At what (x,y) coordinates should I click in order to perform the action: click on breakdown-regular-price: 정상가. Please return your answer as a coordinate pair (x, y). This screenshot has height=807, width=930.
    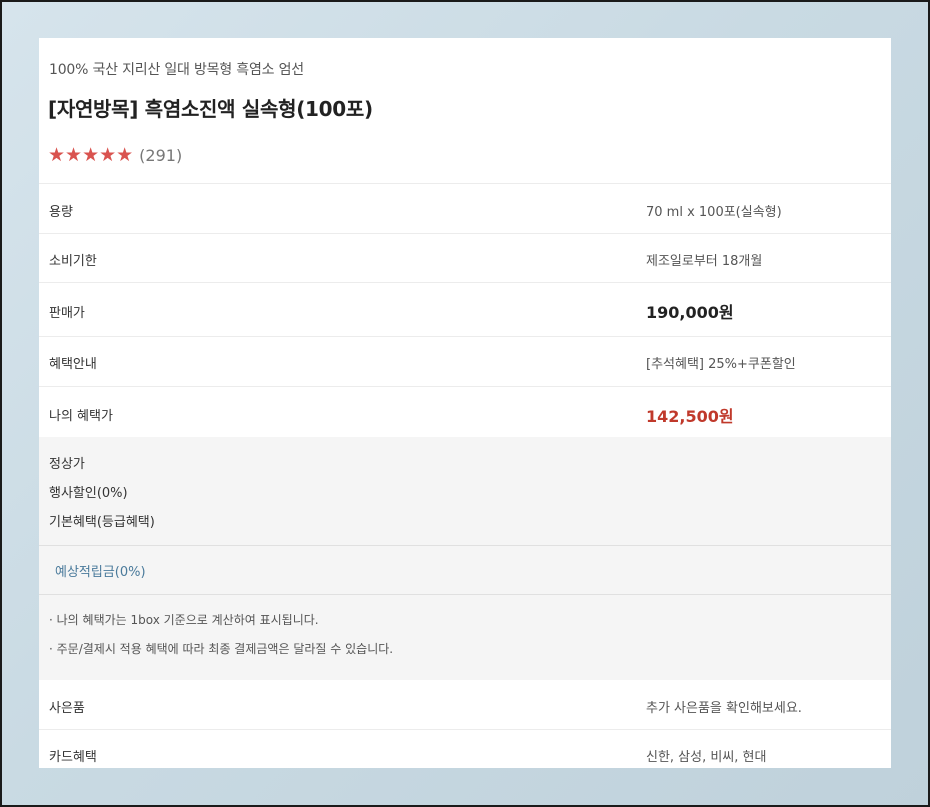
    Looking at the image, I should click on (67, 464).